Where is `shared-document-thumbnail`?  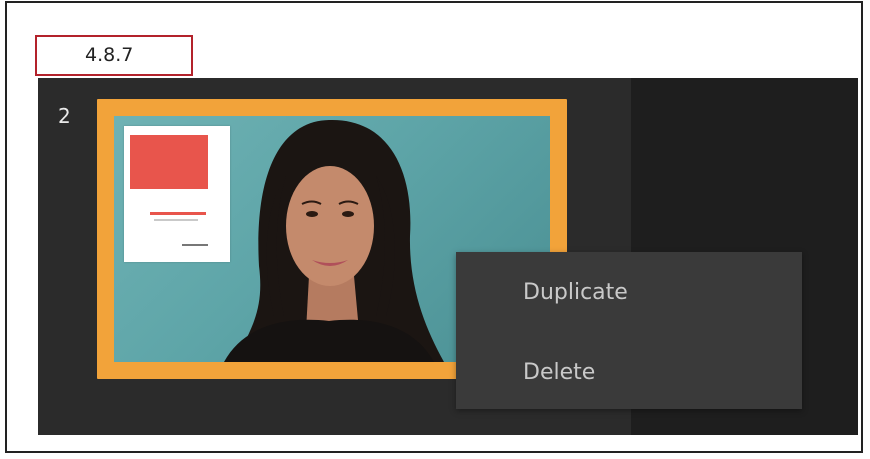 shared-document-thumbnail is located at coordinates (177, 194).